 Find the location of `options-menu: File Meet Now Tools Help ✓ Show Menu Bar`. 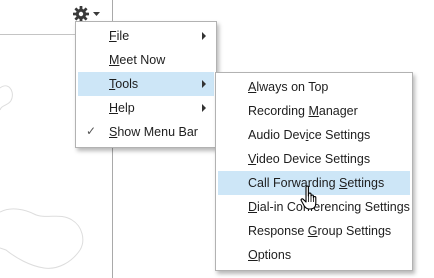

options-menu: File Meet Now Tools Help ✓ Show Menu Bar is located at coordinates (146, 84).